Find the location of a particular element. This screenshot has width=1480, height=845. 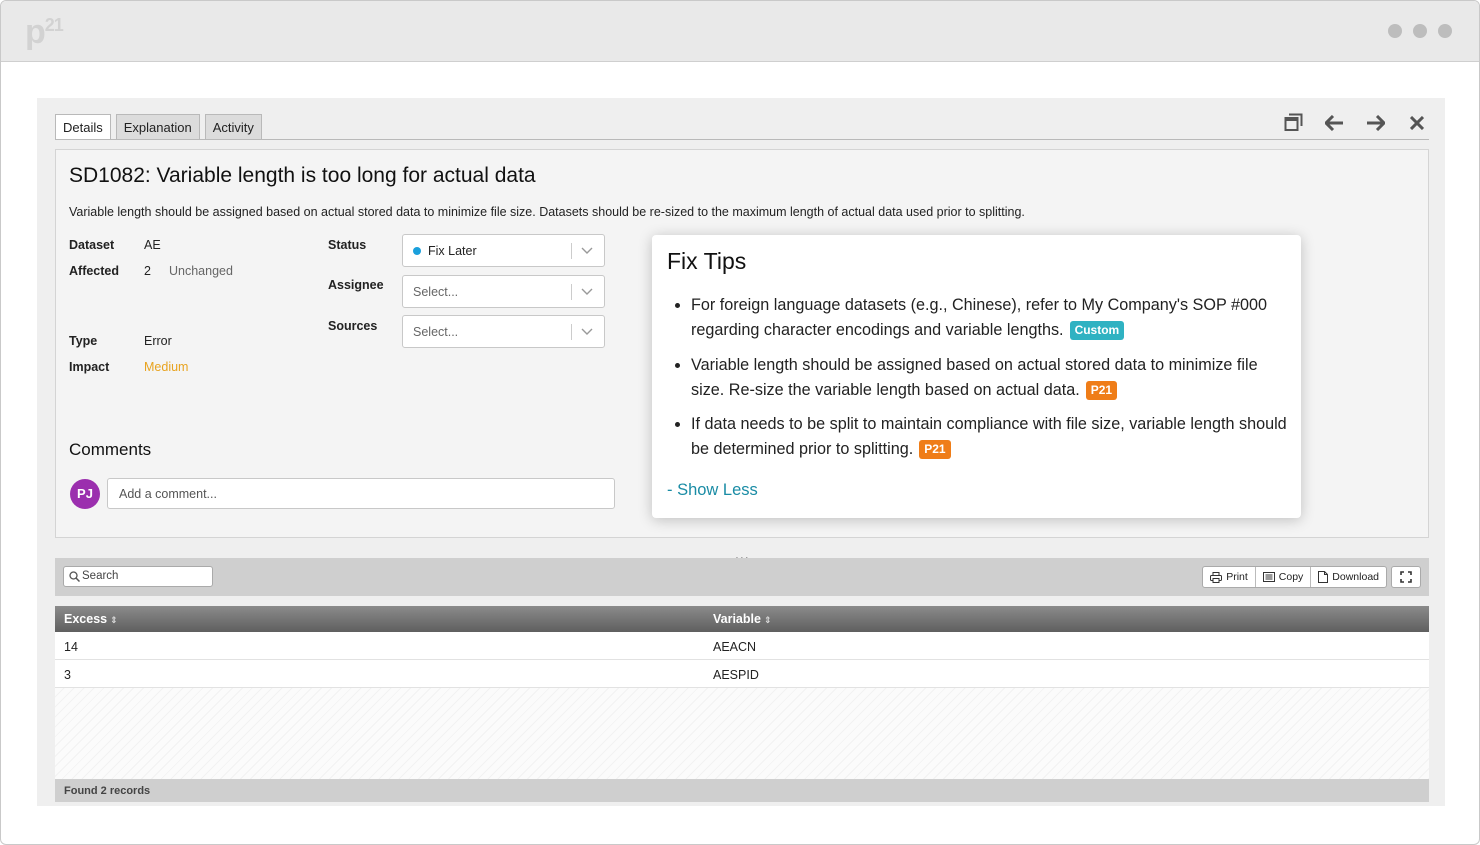

document-icon is located at coordinates (1323, 577).